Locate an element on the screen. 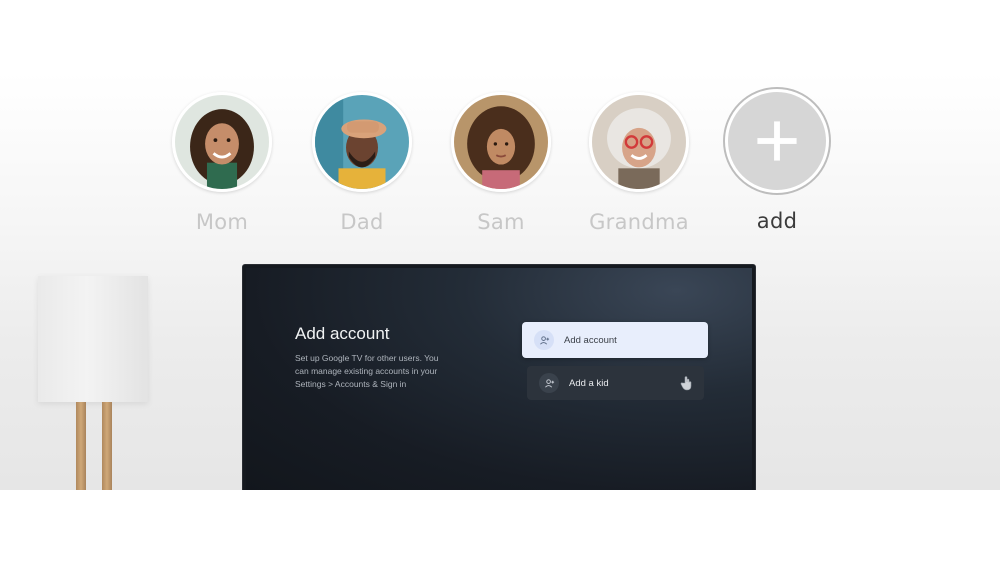 Image resolution: width=1000 pixels, height=563 pixels. lamp-shade is located at coordinates (93, 339).